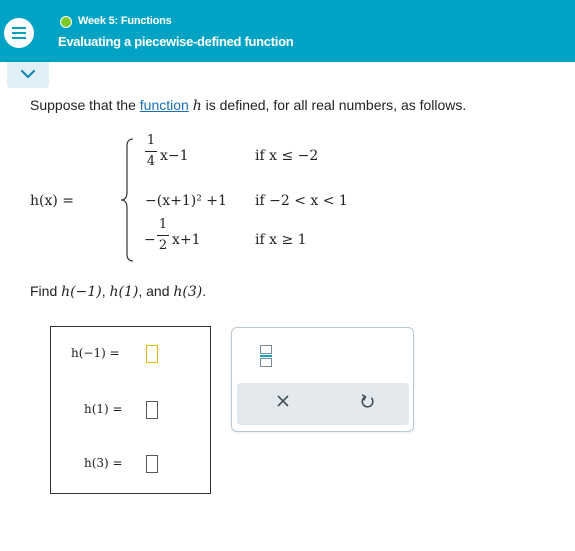 The height and width of the screenshot is (551, 575). I want to click on expand-toggle, so click(28, 75).